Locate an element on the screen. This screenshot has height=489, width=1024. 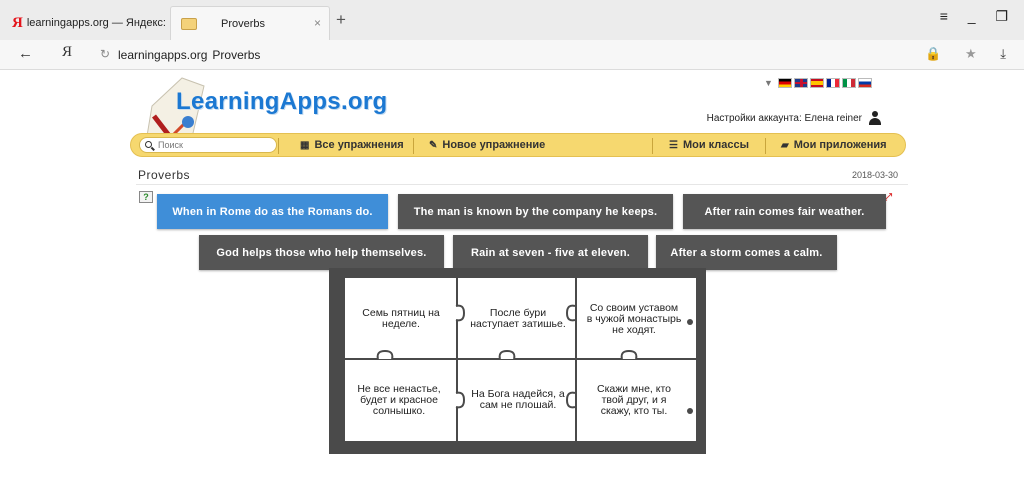
puzzle-piece: После бури наступает затишье. is located at coordinates (518, 319).